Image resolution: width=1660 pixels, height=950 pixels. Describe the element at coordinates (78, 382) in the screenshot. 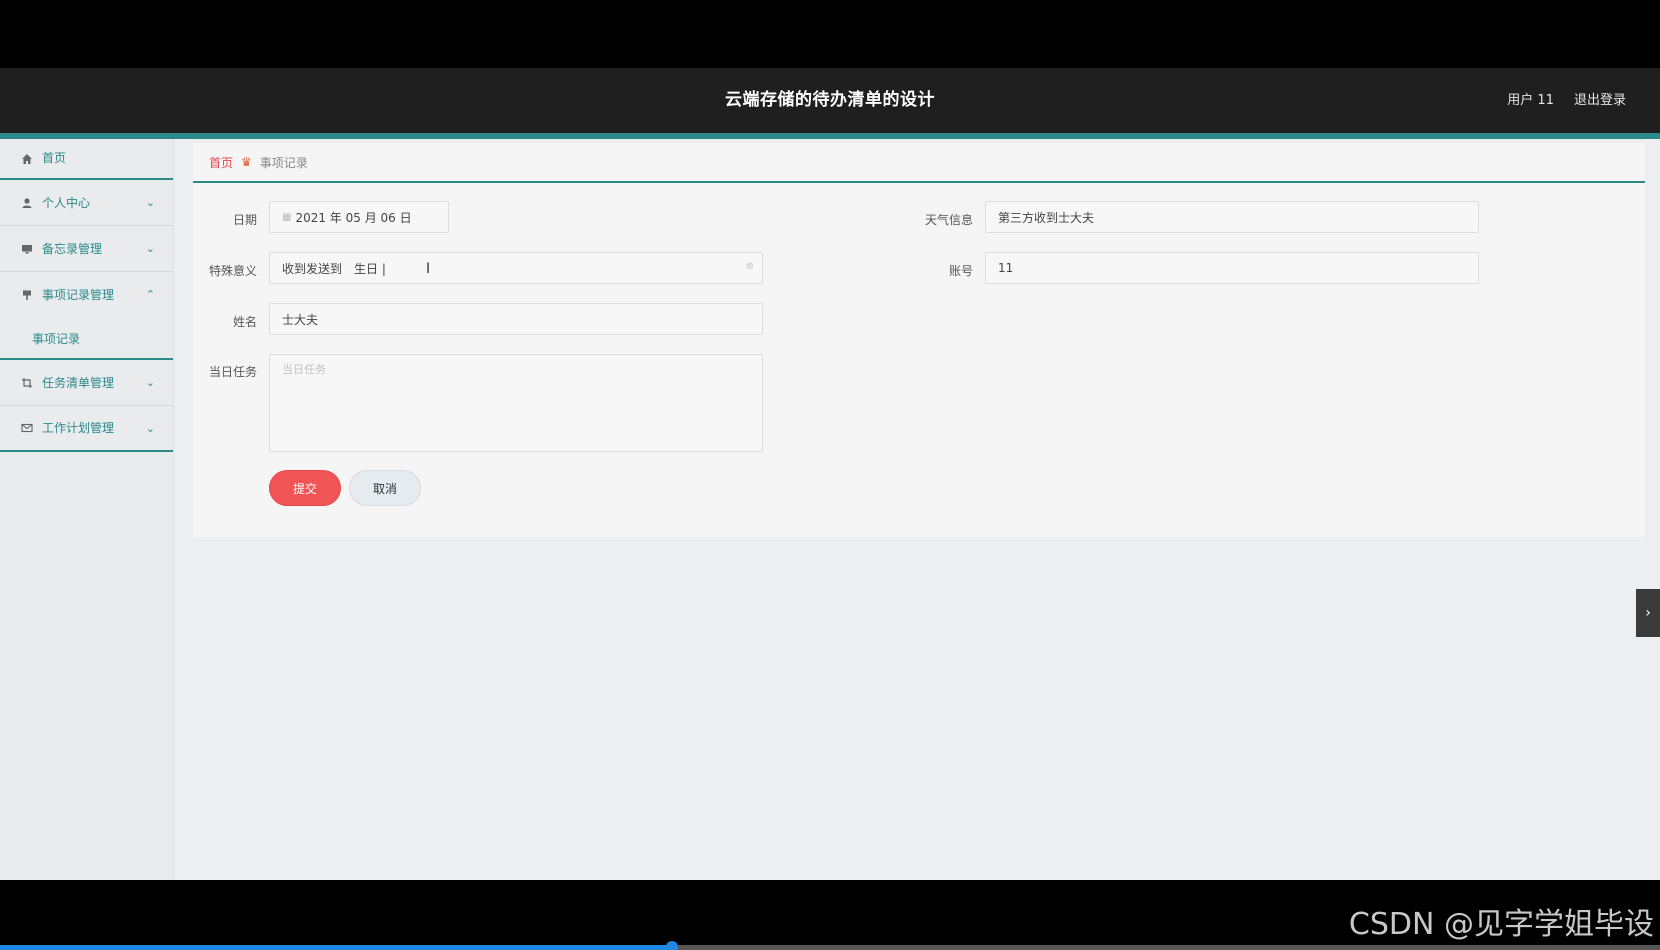

I see `sidebar-item-label: 任务清单管理` at that location.